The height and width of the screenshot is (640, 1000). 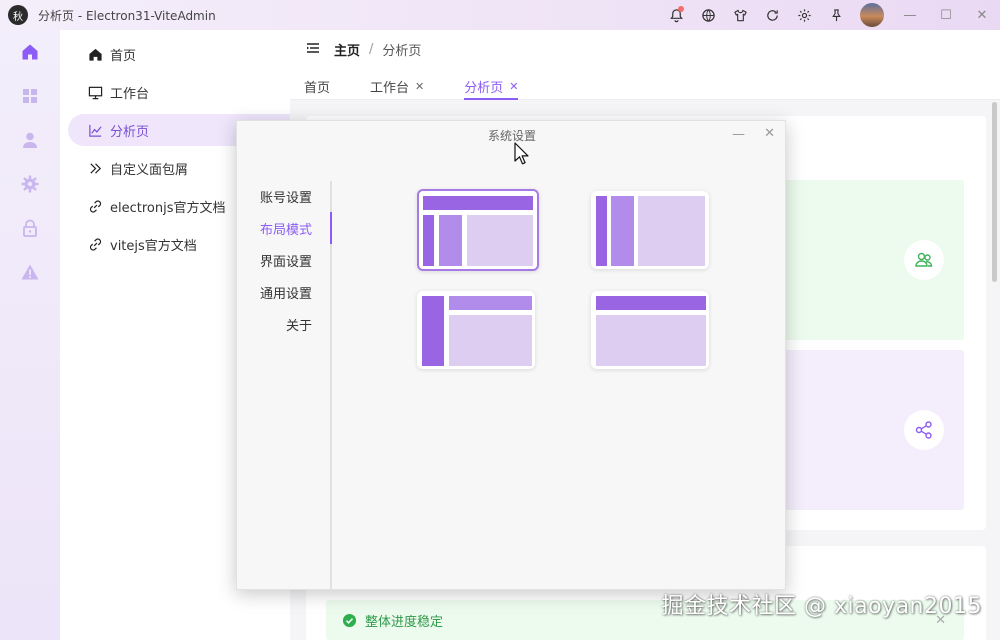 What do you see at coordinates (286, 228) in the screenshot?
I see `nav-layout-mode: 布局模式` at bounding box center [286, 228].